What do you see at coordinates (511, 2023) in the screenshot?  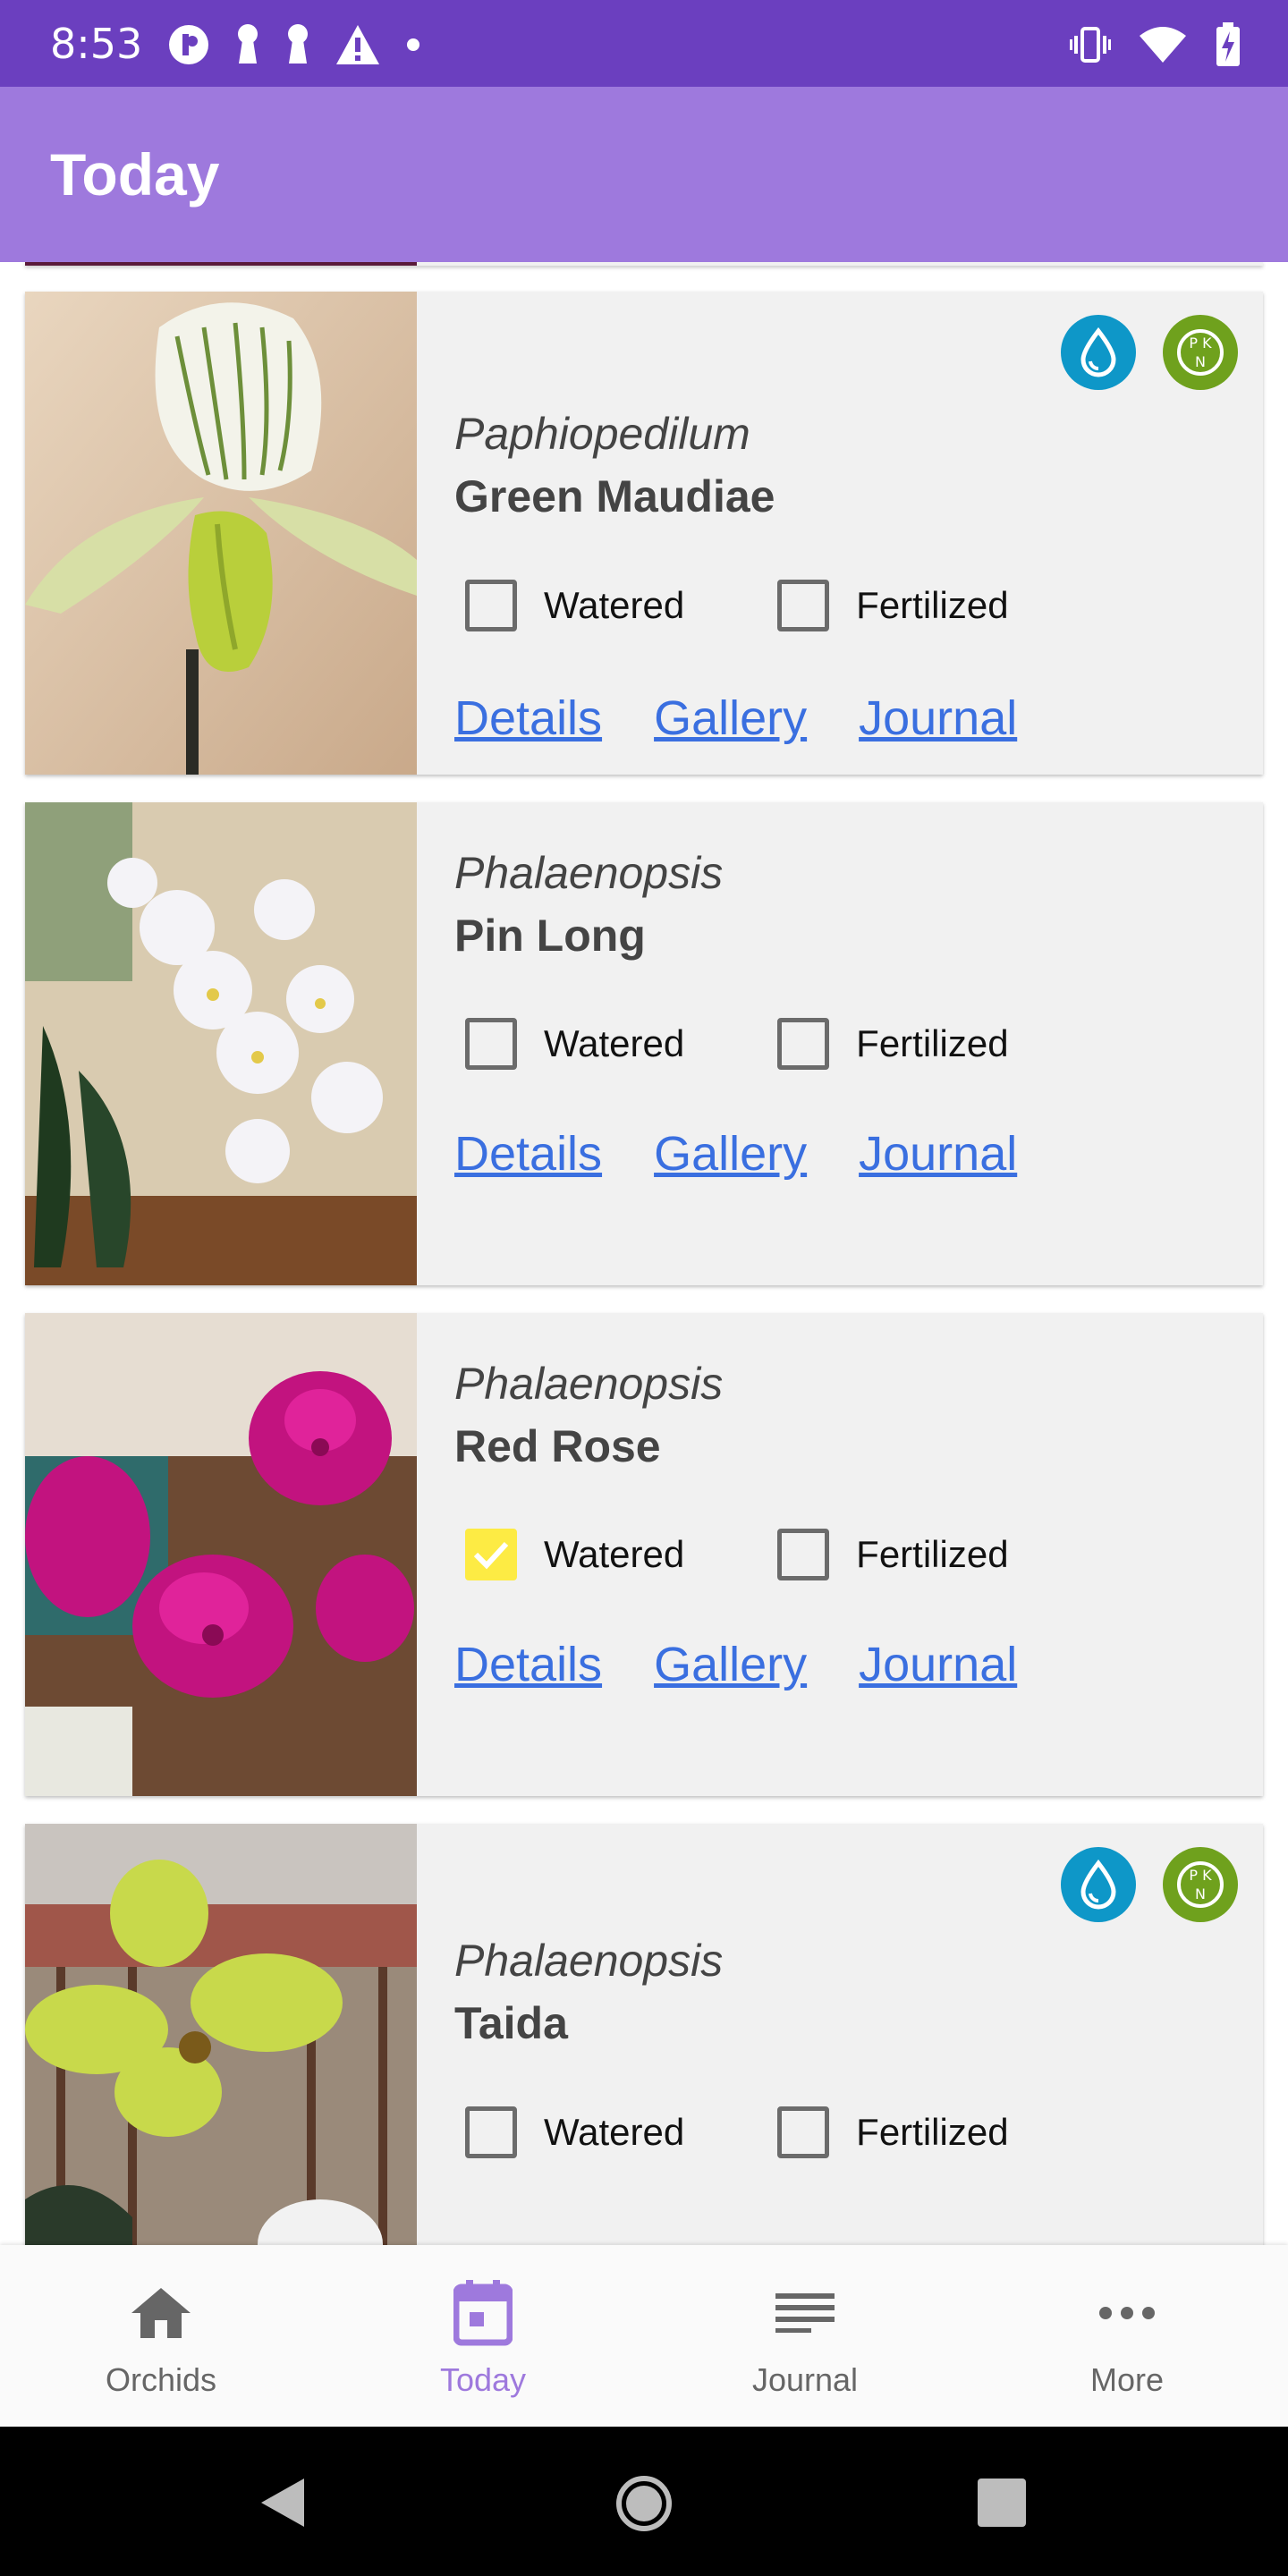 I see `orchid-name: Taida` at bounding box center [511, 2023].